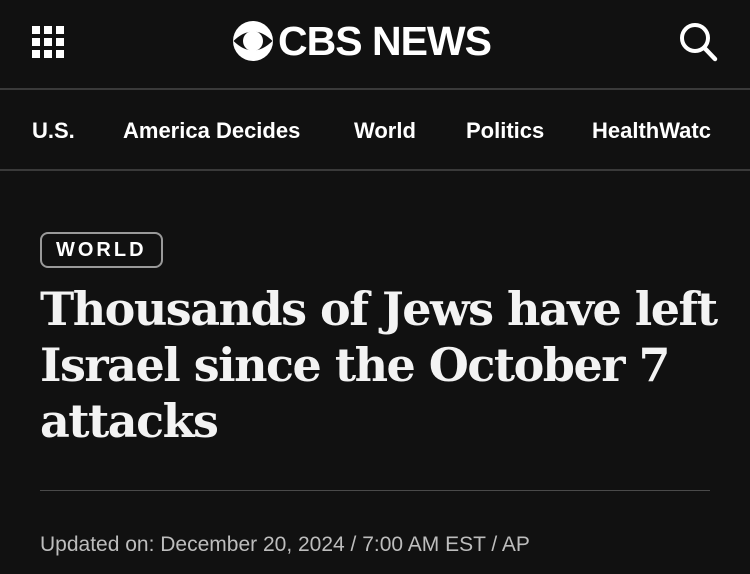 The height and width of the screenshot is (574, 750). I want to click on nav-item-world: World, so click(385, 129).